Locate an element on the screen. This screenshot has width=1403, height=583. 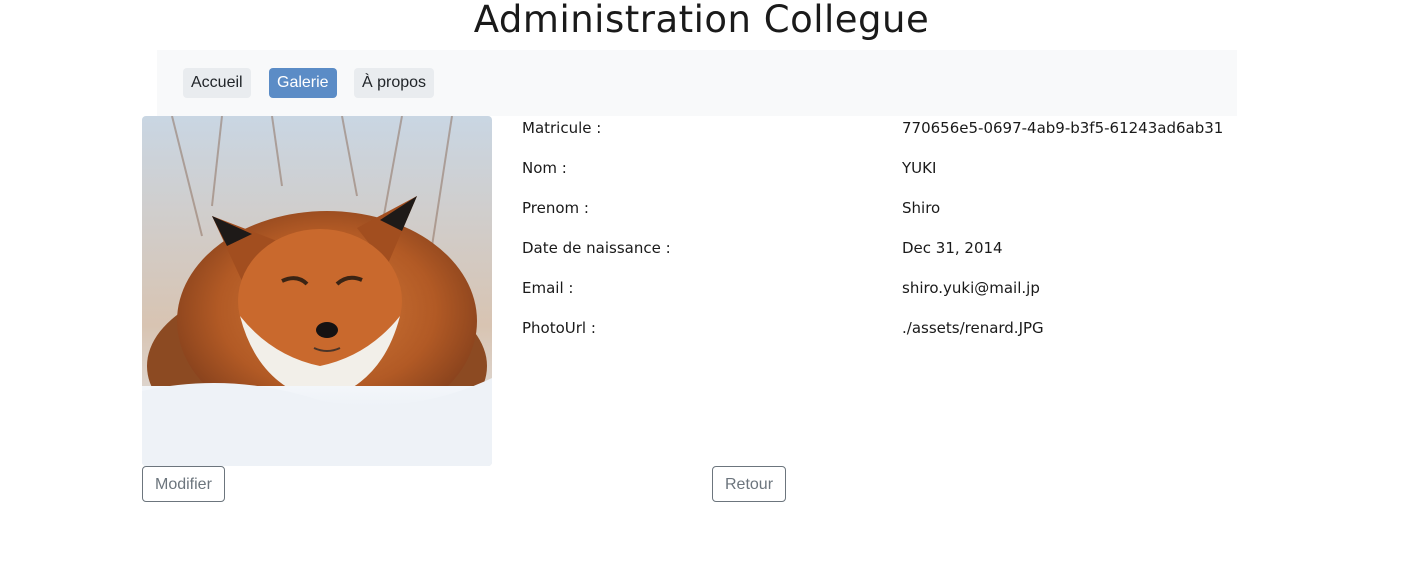
nav-item-galerie: Galerie is located at coordinates (303, 83).